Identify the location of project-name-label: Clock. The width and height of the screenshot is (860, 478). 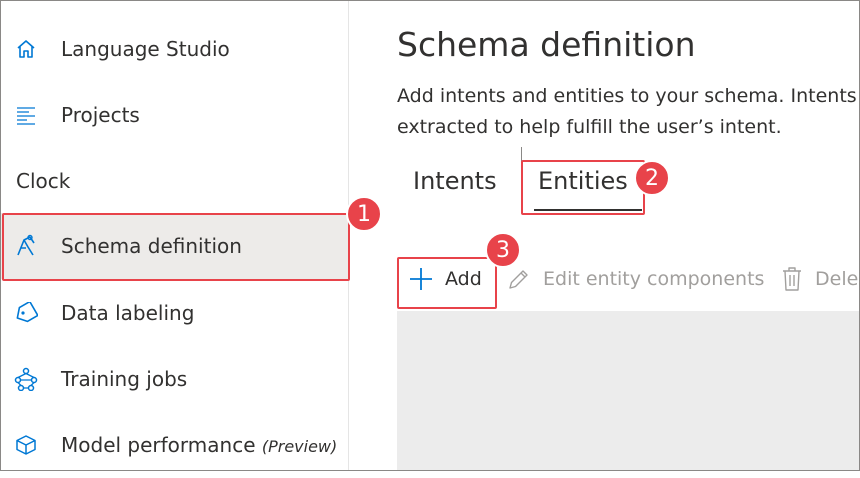
(43, 181).